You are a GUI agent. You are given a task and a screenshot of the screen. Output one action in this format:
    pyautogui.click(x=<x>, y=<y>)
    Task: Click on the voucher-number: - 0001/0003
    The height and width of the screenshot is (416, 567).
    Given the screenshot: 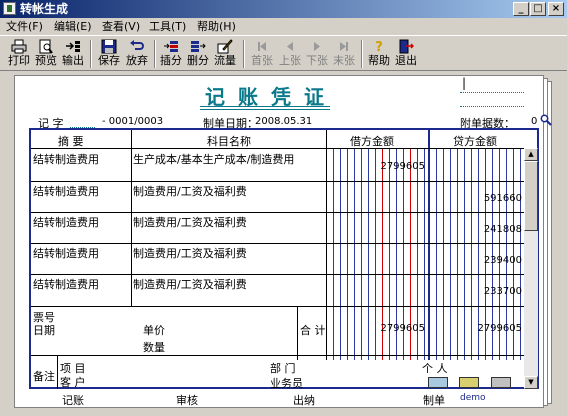 What is the action you would take?
    pyautogui.click(x=133, y=121)
    